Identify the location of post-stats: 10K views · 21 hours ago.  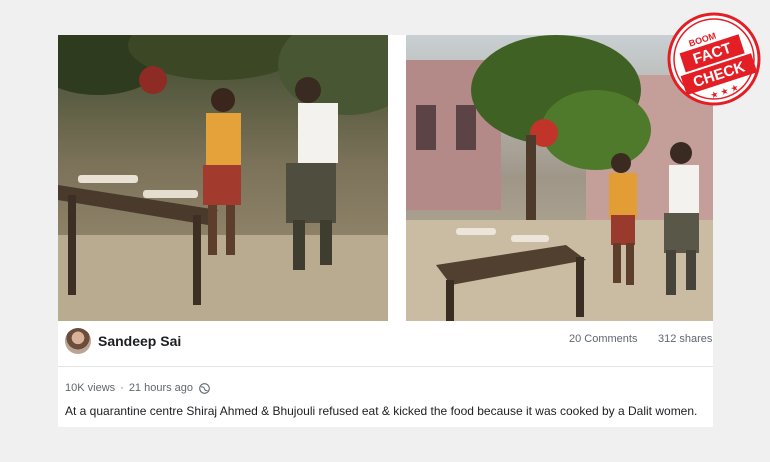
(137, 388).